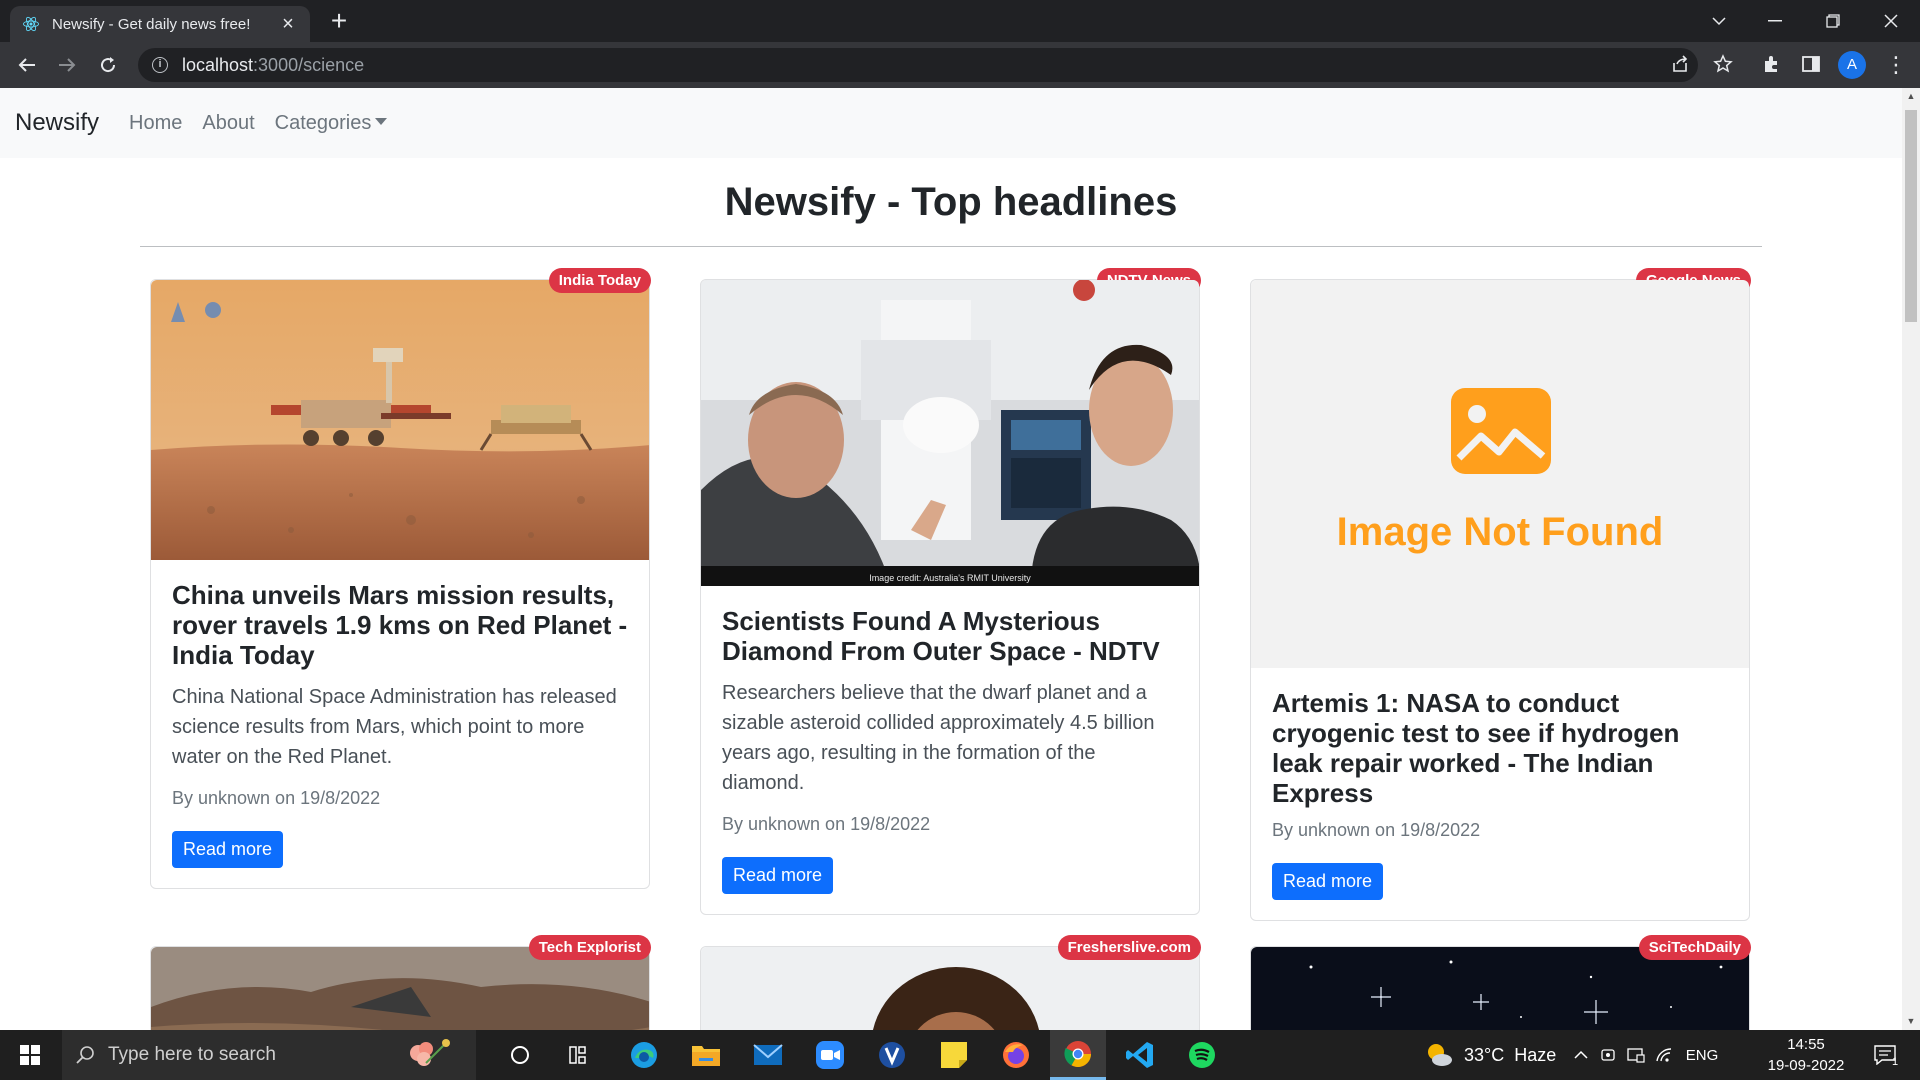  Describe the element at coordinates (218, 64) in the screenshot. I see `url-host: localhost` at that location.